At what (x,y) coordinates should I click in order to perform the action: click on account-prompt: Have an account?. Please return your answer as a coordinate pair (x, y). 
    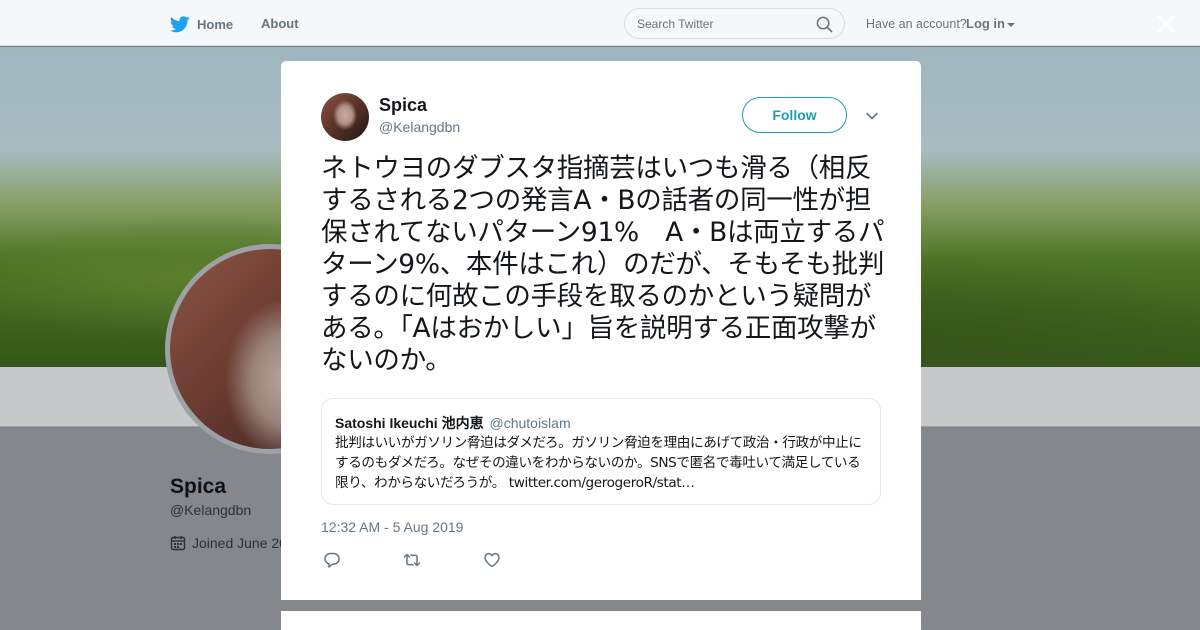
    Looking at the image, I should click on (916, 24).